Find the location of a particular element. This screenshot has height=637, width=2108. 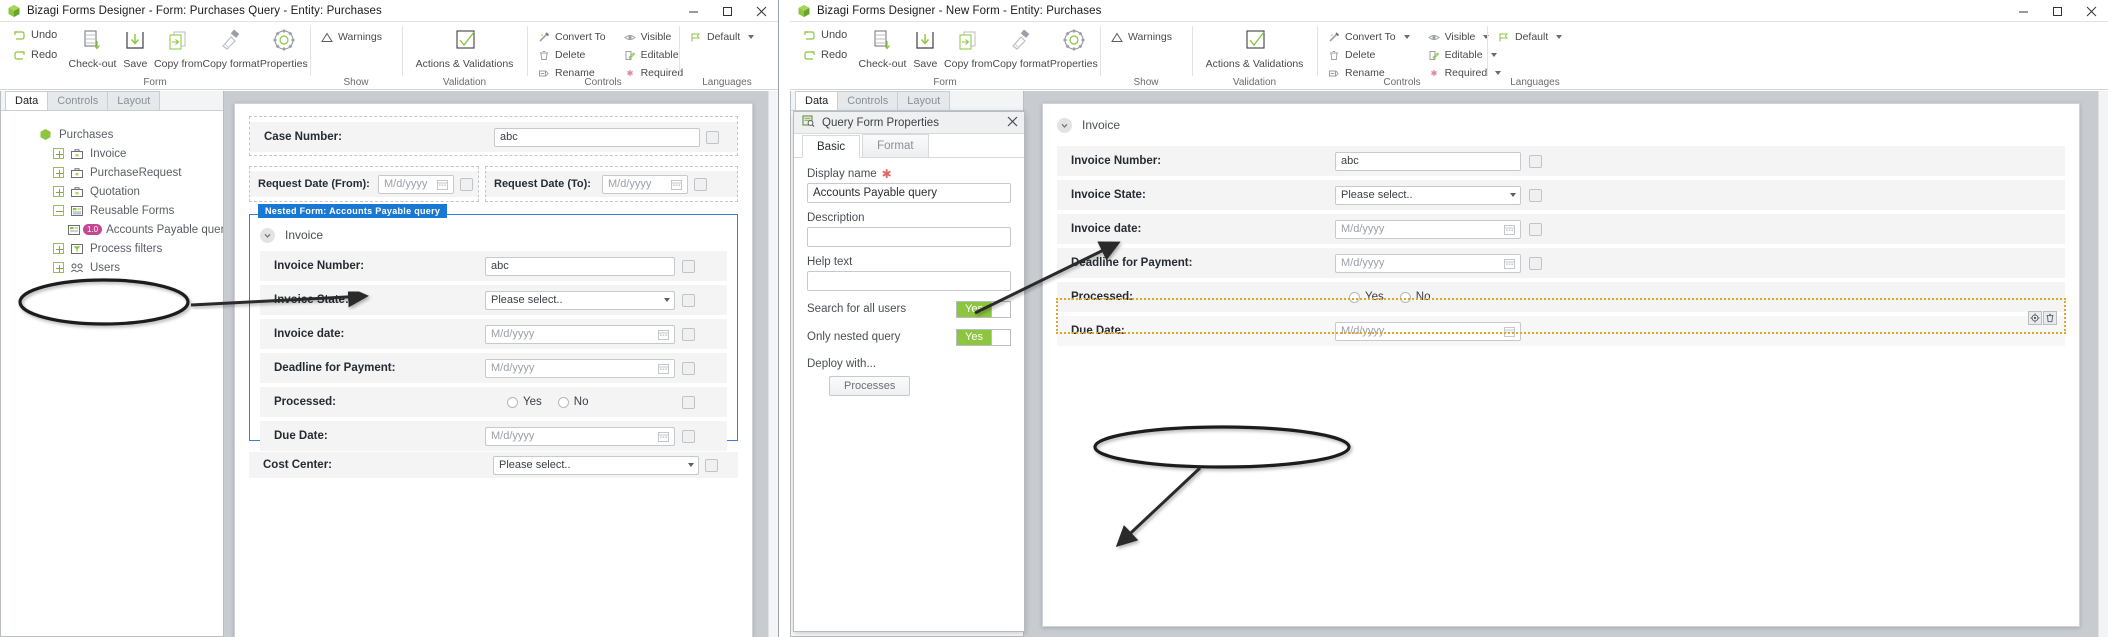

search-for-all-users-toggle: Yes is located at coordinates (983, 309).